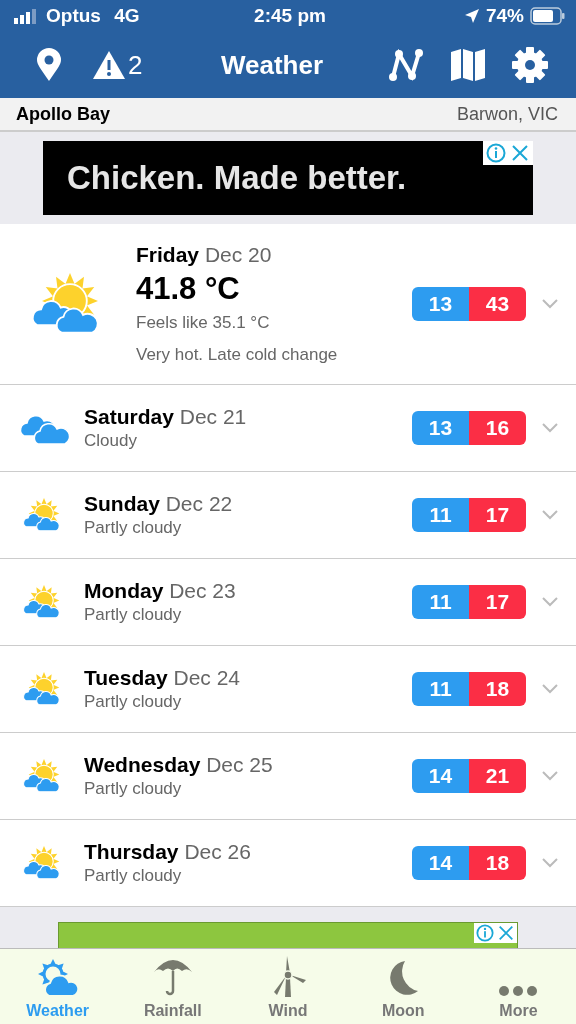 This screenshot has width=576, height=1024. What do you see at coordinates (126, 16) in the screenshot?
I see `network-type: 4G` at bounding box center [126, 16].